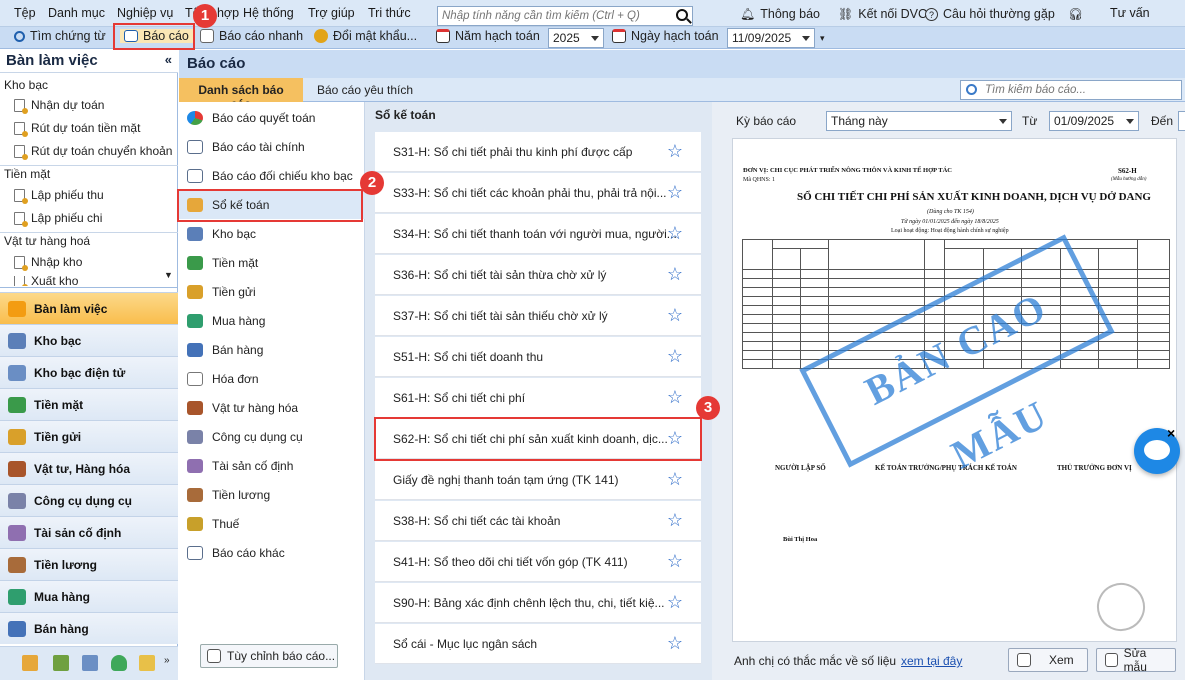 Image resolution: width=1185 pixels, height=680 pixels. What do you see at coordinates (365, 90) in the screenshot?
I see `tab-favorite-reports: Báo cáo yêu thích` at bounding box center [365, 90].